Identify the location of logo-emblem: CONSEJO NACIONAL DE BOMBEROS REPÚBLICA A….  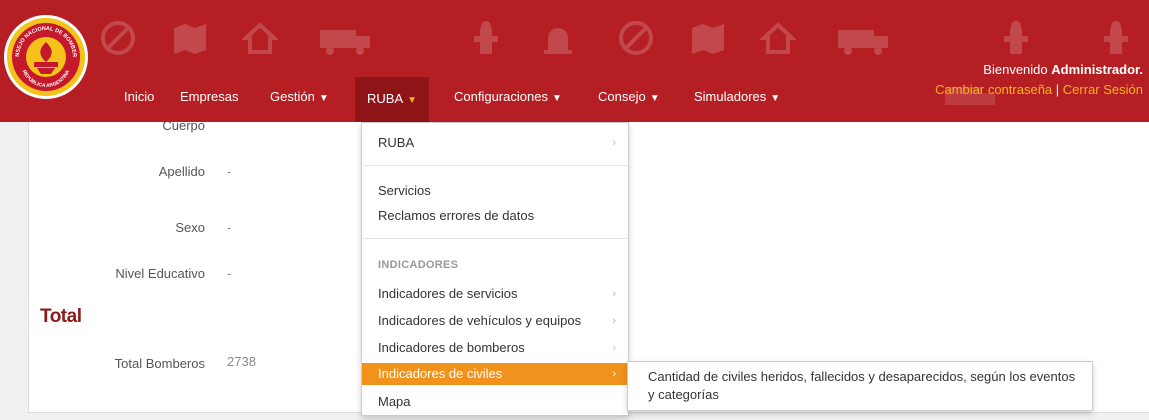
(43, 54).